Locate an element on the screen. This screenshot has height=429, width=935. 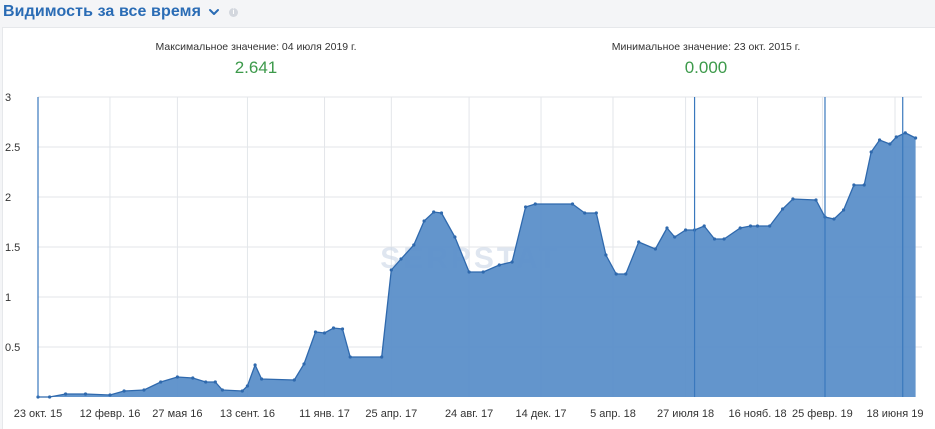
x-tick-label: 14 дек. 17 is located at coordinates (541, 414).